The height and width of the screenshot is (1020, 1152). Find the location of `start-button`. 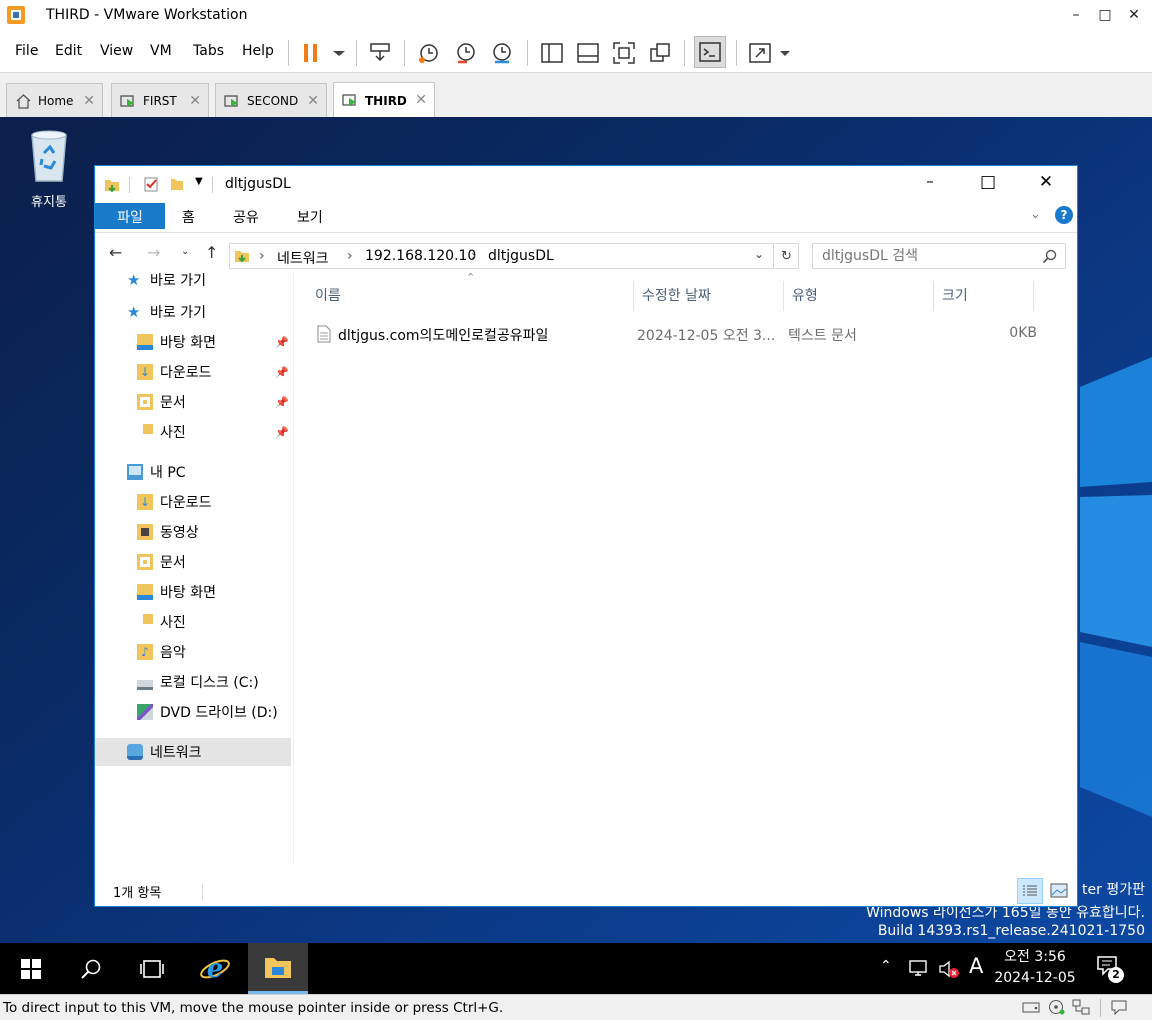

start-button is located at coordinates (31, 968).